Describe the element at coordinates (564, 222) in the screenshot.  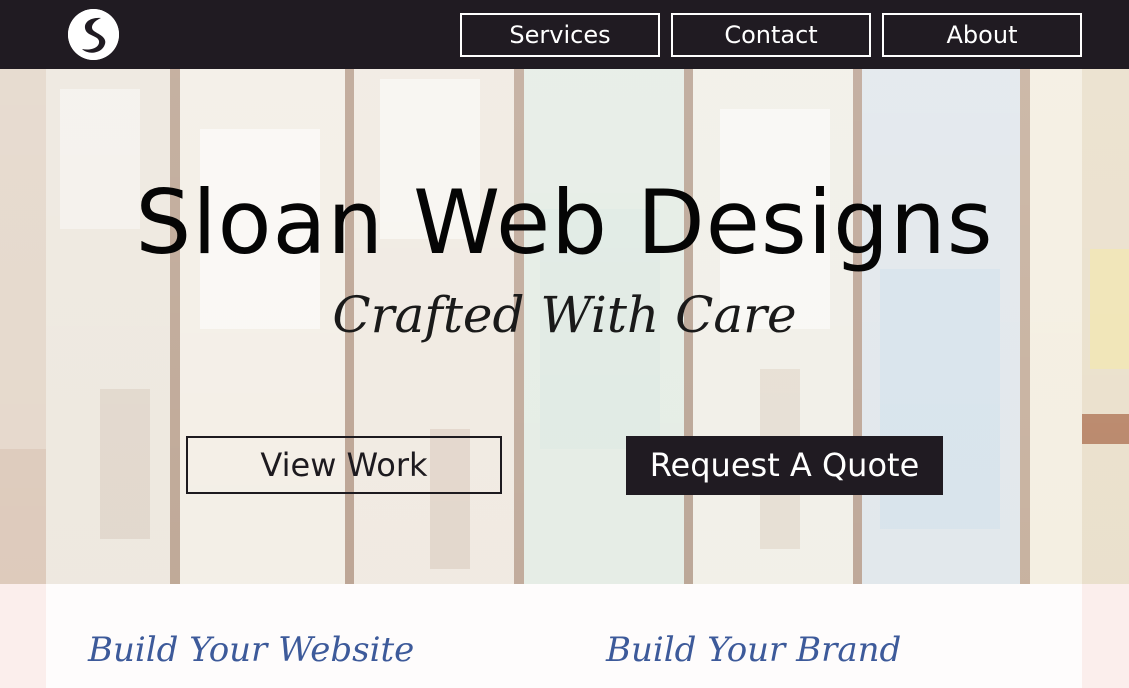
I see `hero-title: Sloan Web Designs` at that location.